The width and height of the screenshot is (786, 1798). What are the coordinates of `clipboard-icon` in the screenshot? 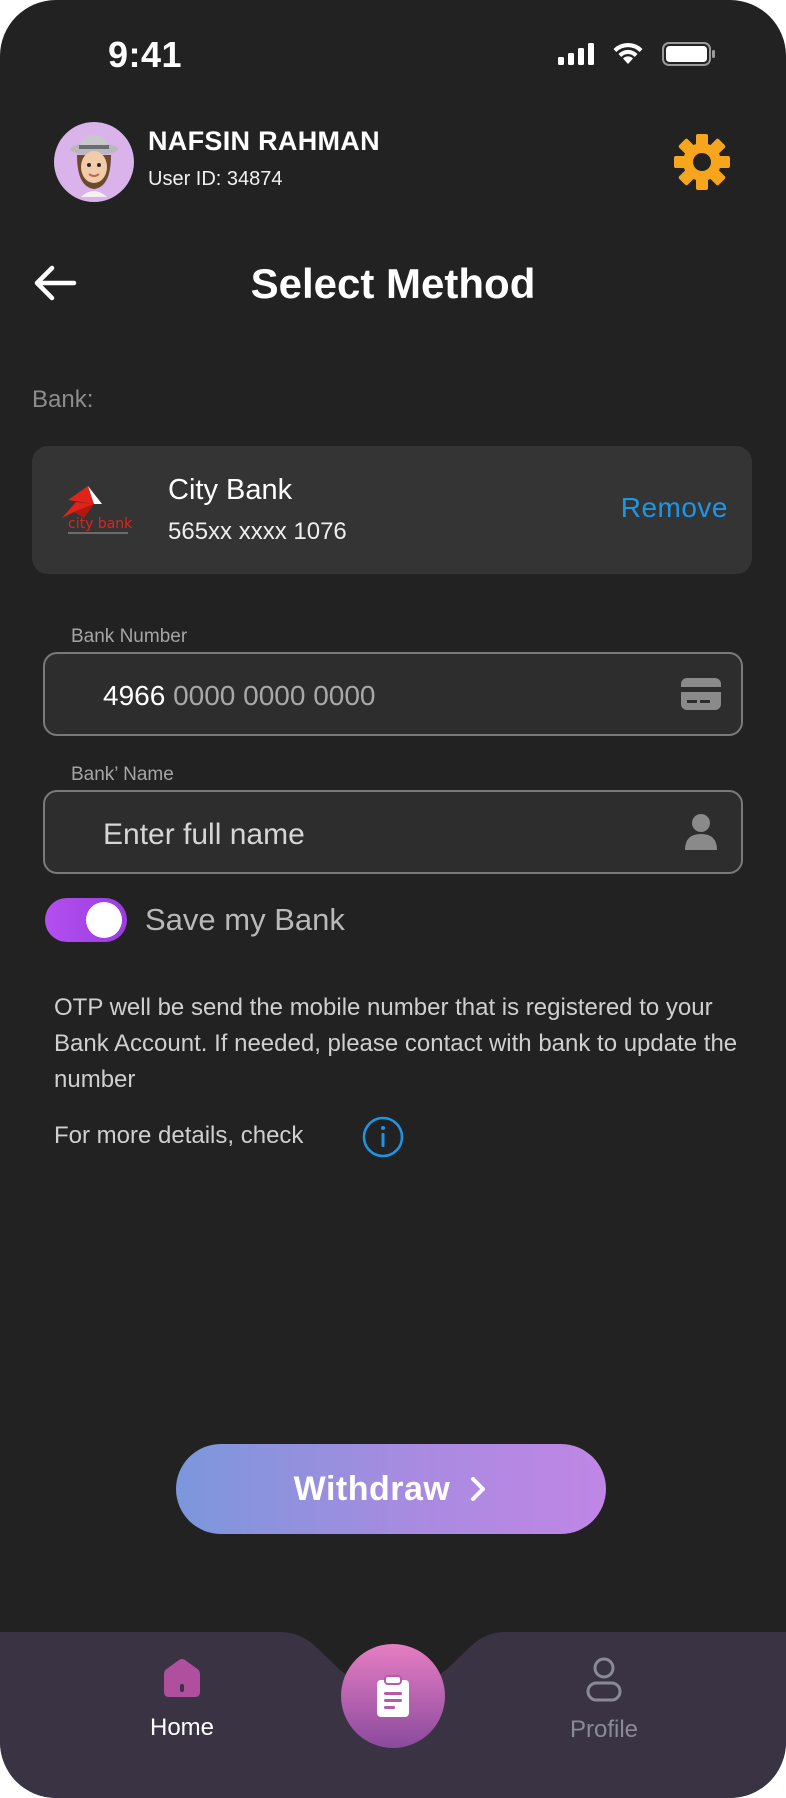 It's located at (393, 1696).